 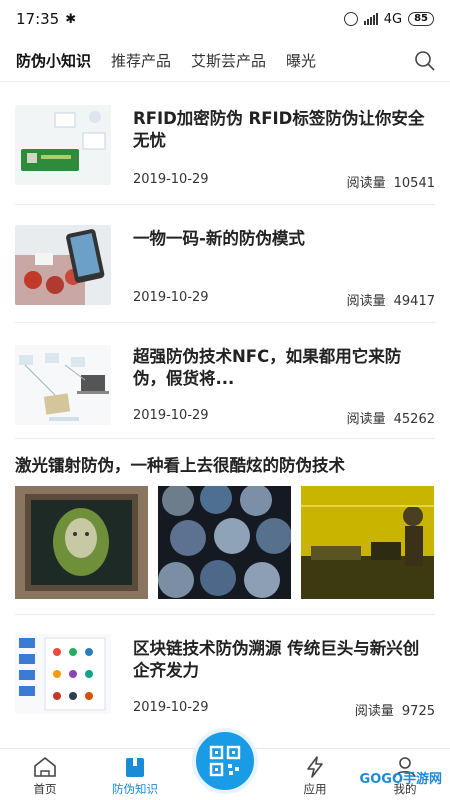 I want to click on article-title: 激光镭射防伪，一种看上去很酷炫的防伪技术, so click(x=180, y=465).